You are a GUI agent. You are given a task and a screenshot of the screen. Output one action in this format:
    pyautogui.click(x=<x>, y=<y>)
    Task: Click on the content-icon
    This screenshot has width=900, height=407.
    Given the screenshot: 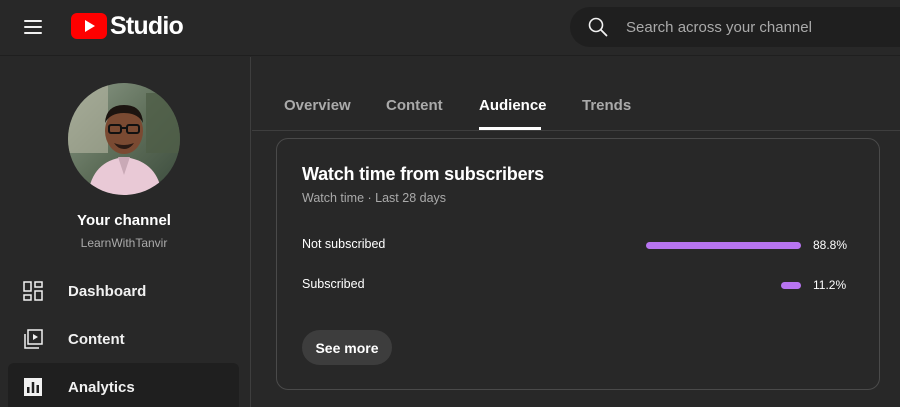 What is the action you would take?
    pyautogui.click(x=33, y=339)
    